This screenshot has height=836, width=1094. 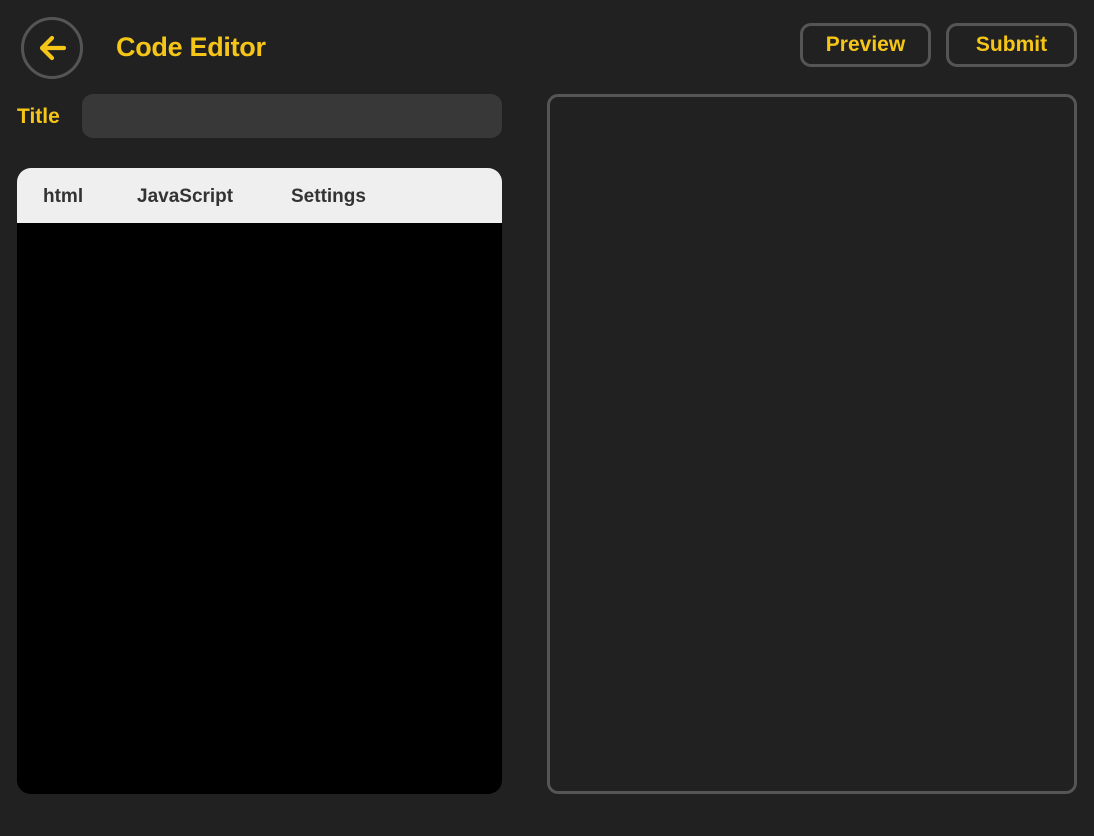 I want to click on tab-html: html, so click(x=63, y=195).